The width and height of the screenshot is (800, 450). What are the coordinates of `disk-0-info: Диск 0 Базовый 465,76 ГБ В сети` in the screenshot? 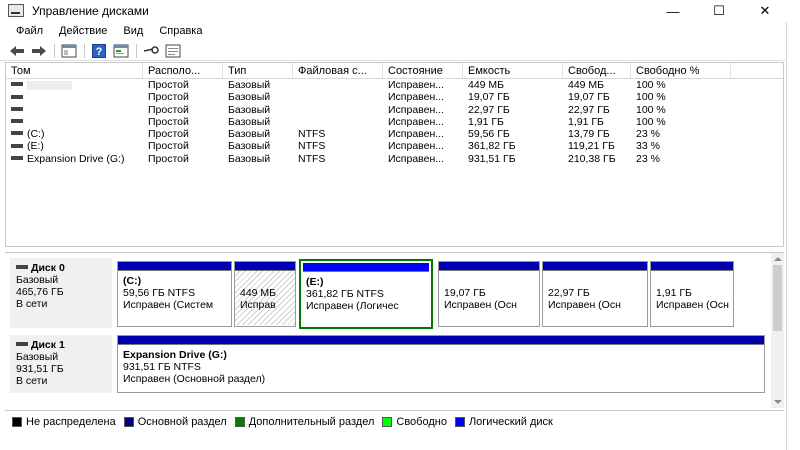 It's located at (61, 293).